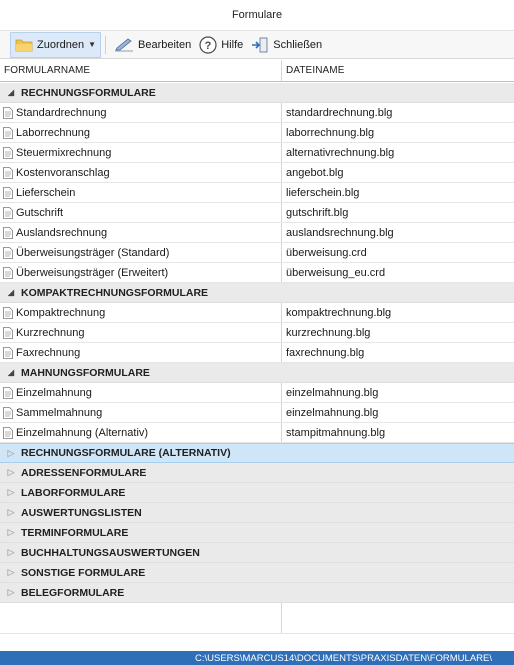 The width and height of the screenshot is (514, 665). I want to click on cell-file-name: überweisung.crd, so click(324, 253).